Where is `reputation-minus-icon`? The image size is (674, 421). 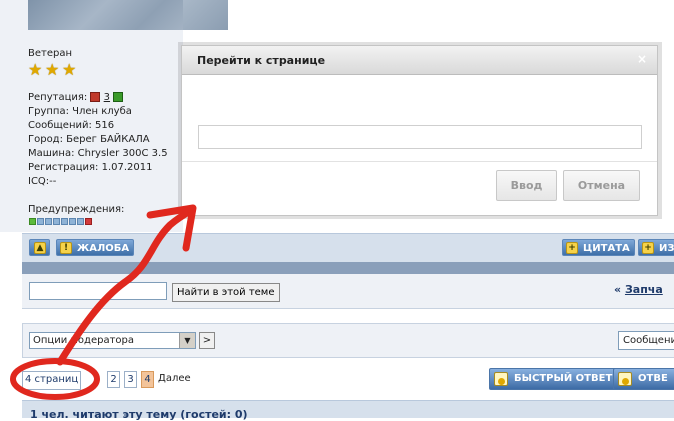
reputation-minus-icon is located at coordinates (95, 97).